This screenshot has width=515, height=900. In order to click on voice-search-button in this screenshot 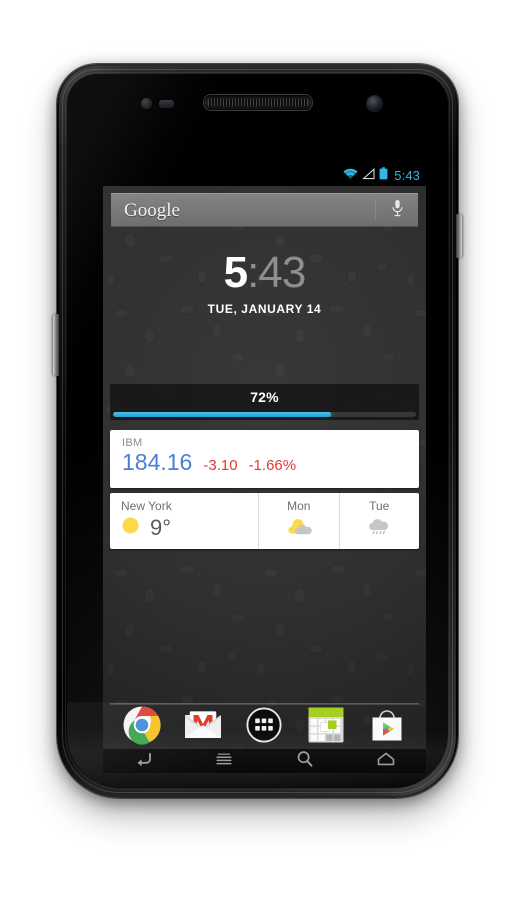, I will do `click(397, 210)`.